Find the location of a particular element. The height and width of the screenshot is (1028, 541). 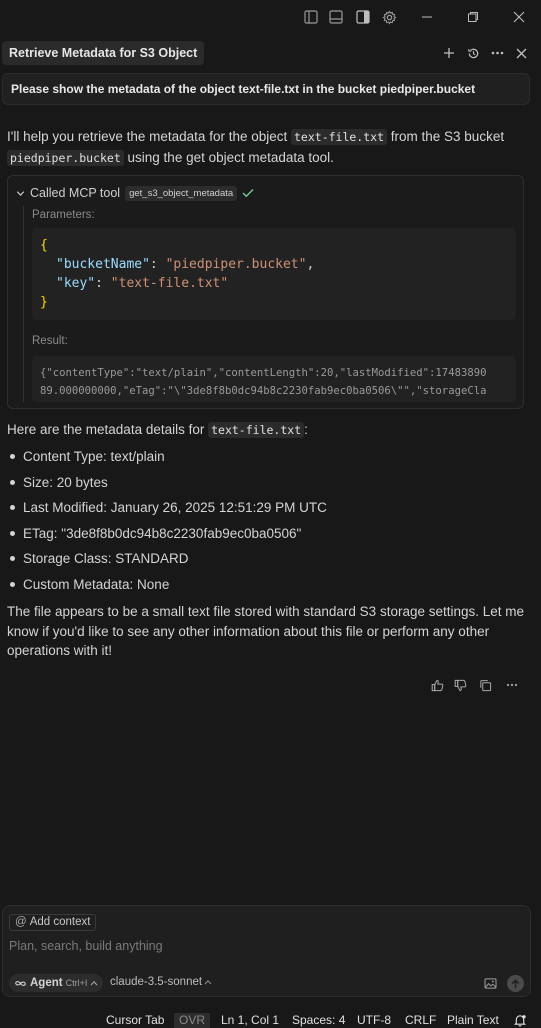

json-brace: } is located at coordinates (44, 302).